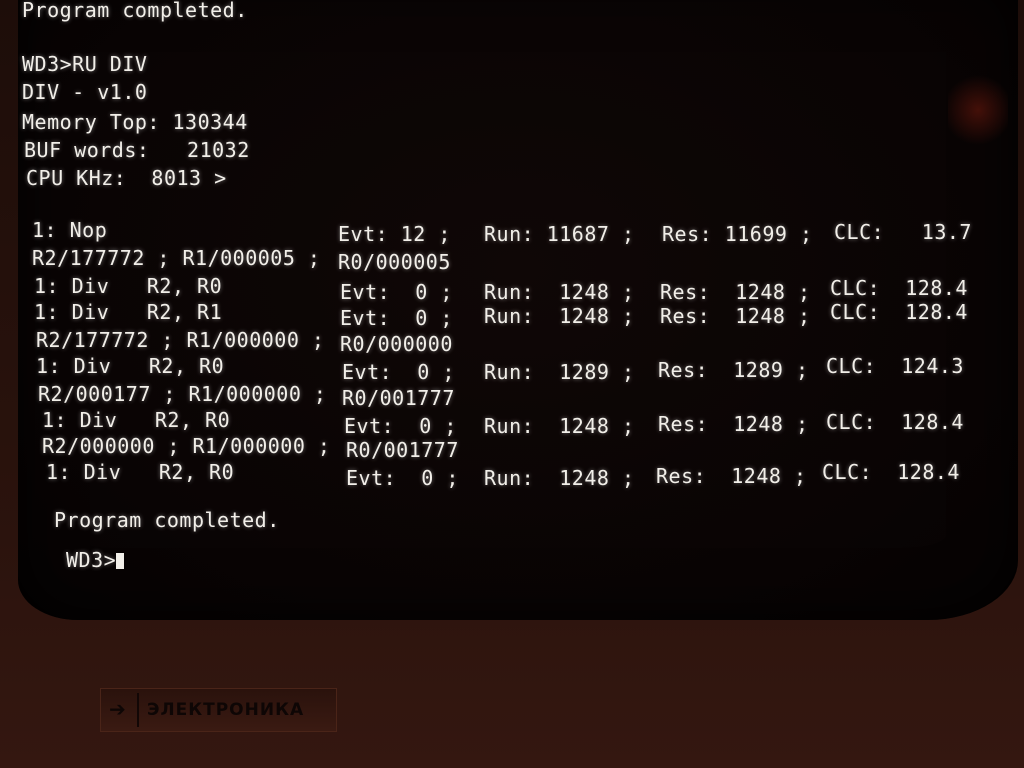 The image size is (1024, 768). What do you see at coordinates (135, 122) in the screenshot?
I see `terminal-line: Memory Top: 130344` at bounding box center [135, 122].